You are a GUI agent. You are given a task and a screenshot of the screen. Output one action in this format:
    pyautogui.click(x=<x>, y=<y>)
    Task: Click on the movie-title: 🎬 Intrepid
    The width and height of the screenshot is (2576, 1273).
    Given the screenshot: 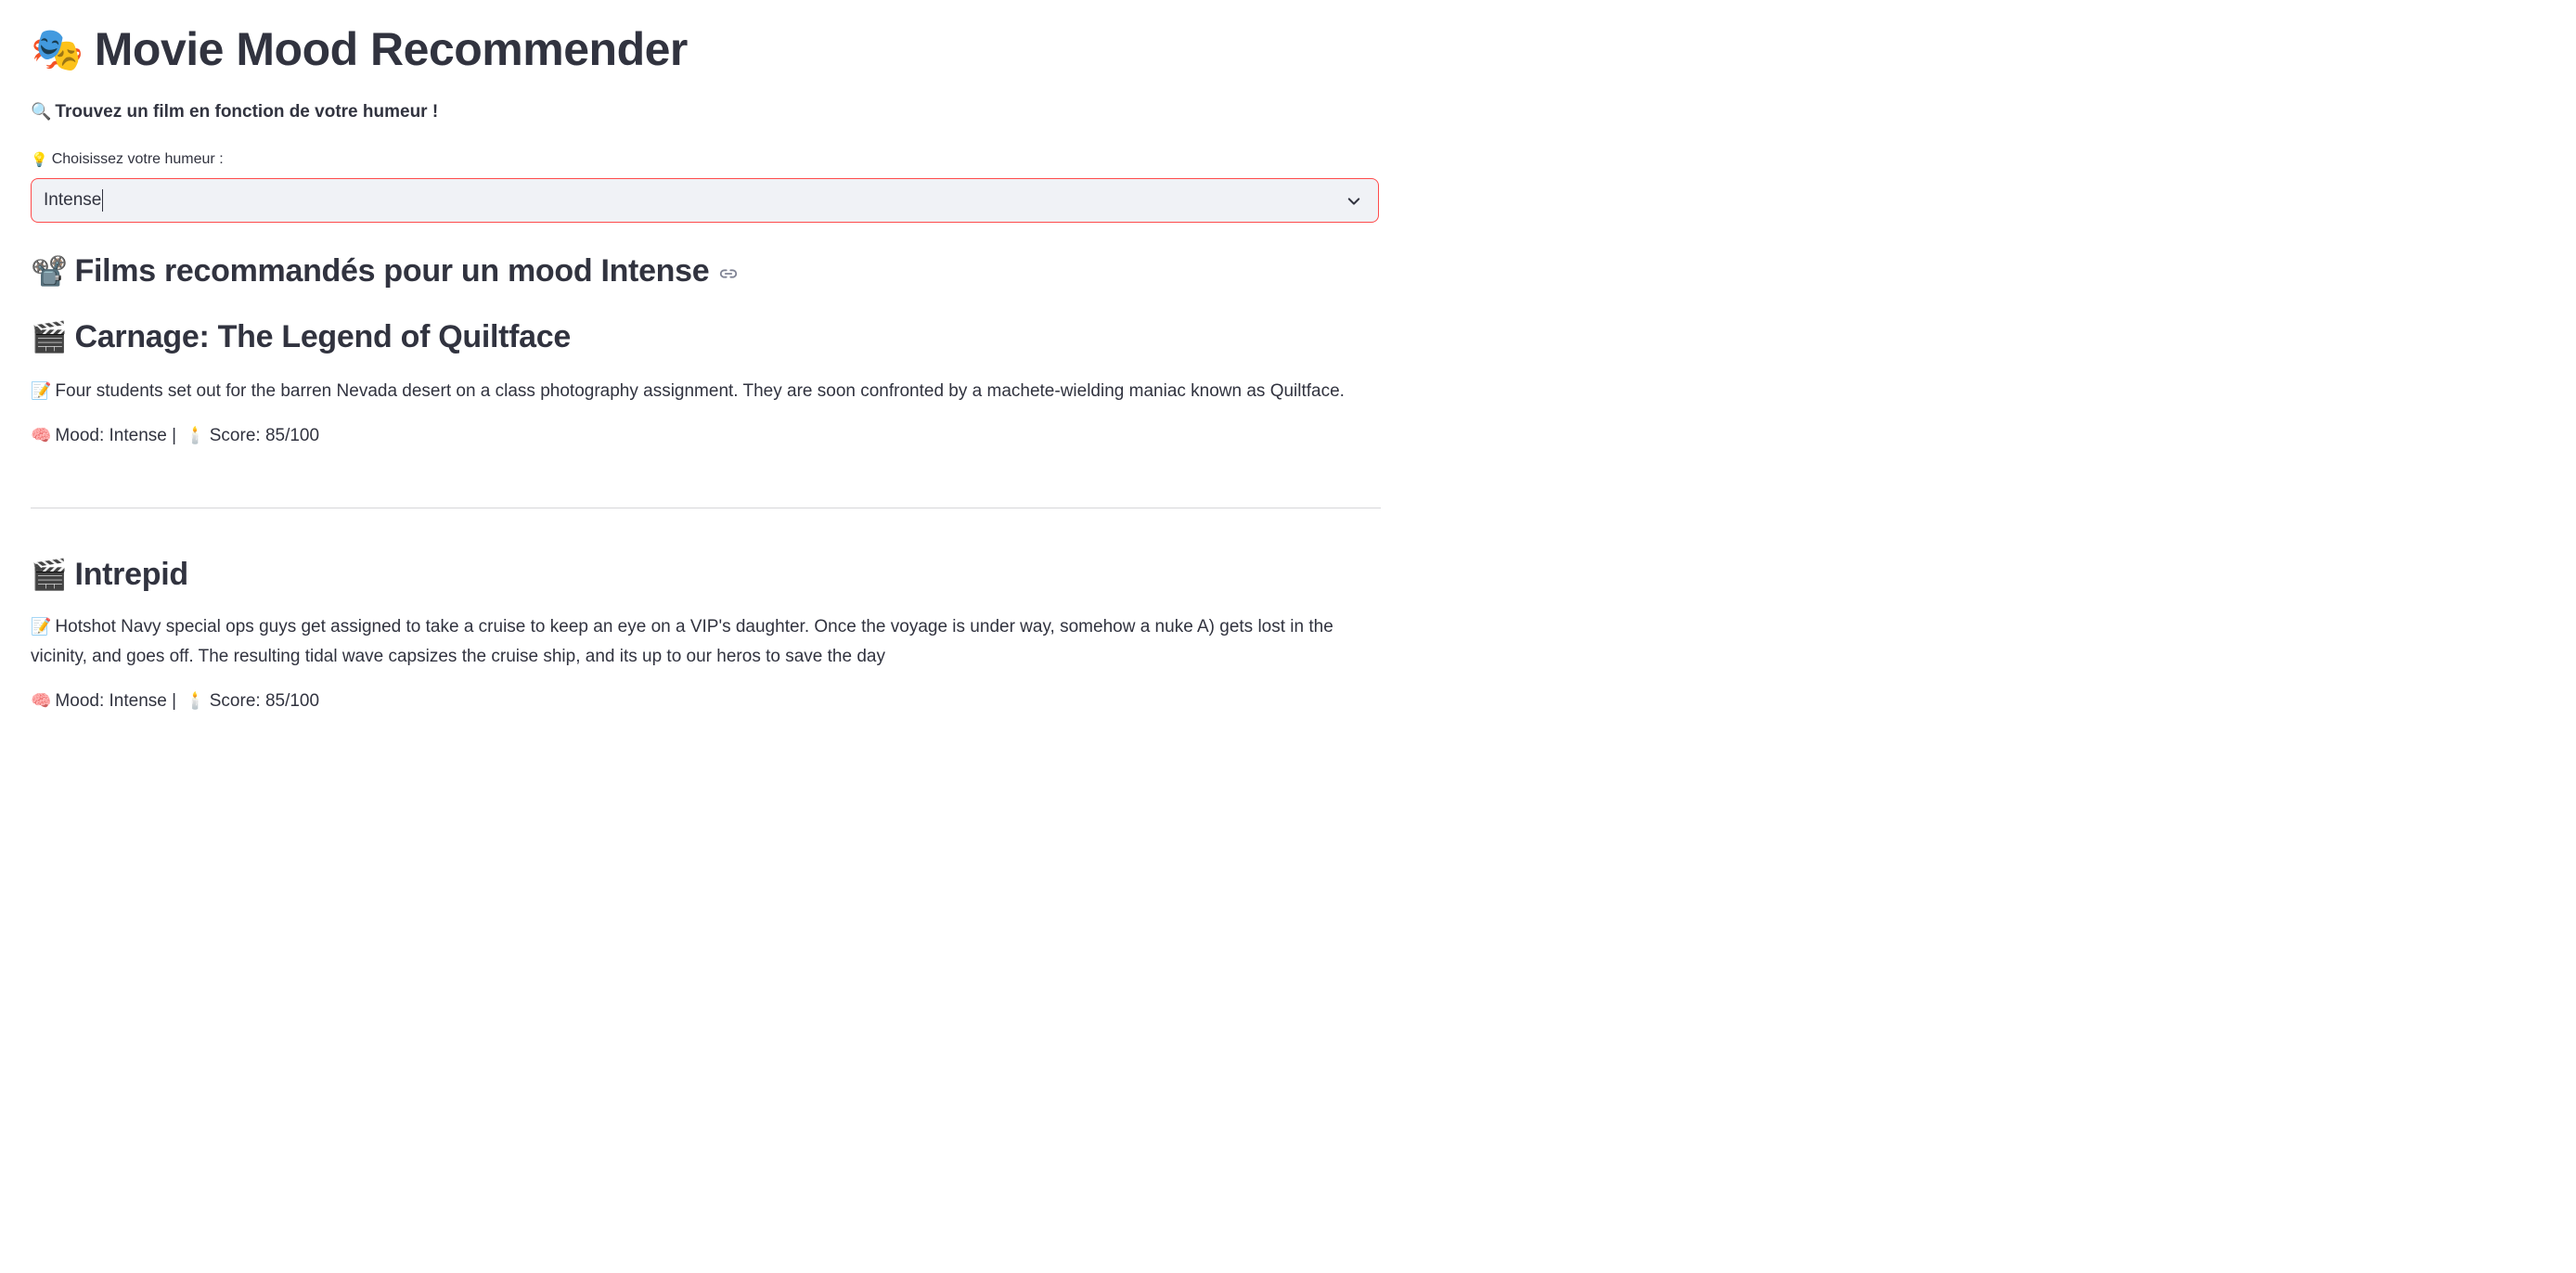 What is the action you would take?
    pyautogui.click(x=706, y=575)
    